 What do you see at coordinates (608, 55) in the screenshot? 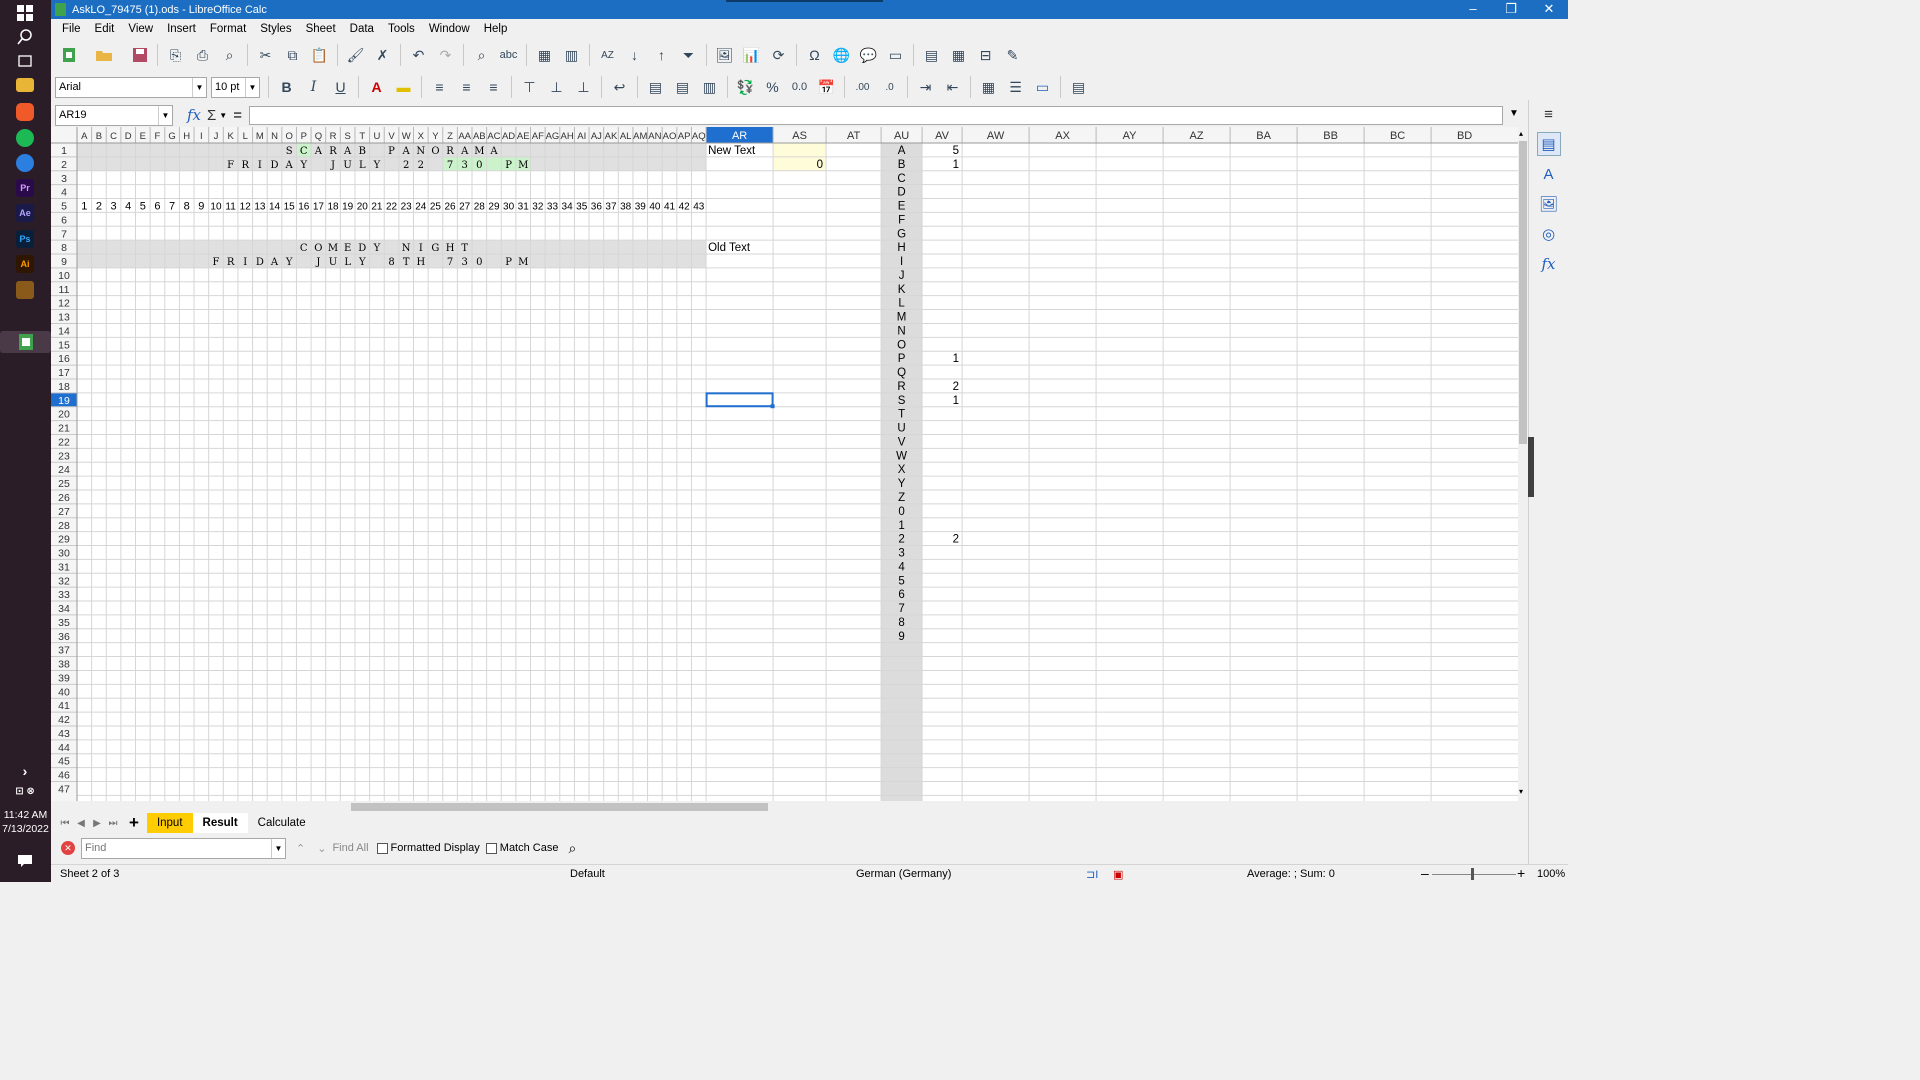
I see `sort-icon: AZ` at bounding box center [608, 55].